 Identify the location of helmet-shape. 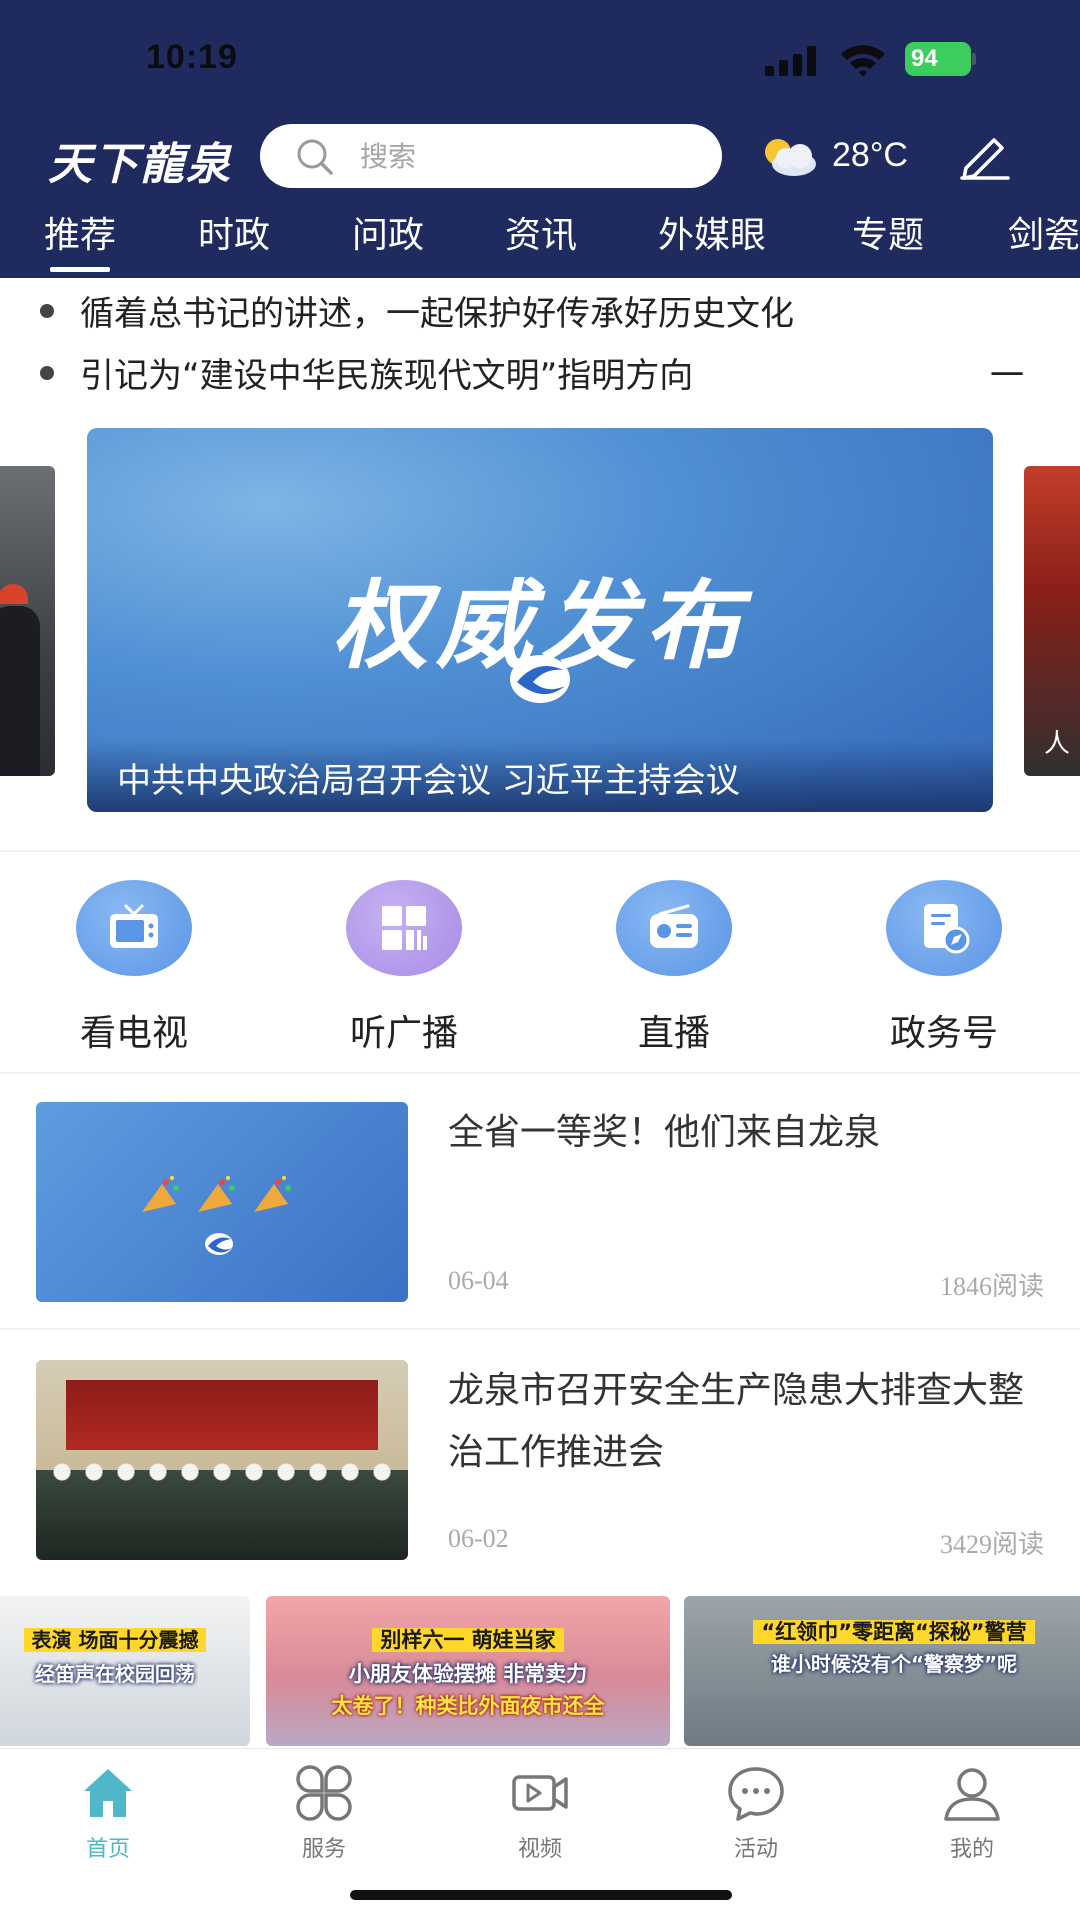
(14, 594).